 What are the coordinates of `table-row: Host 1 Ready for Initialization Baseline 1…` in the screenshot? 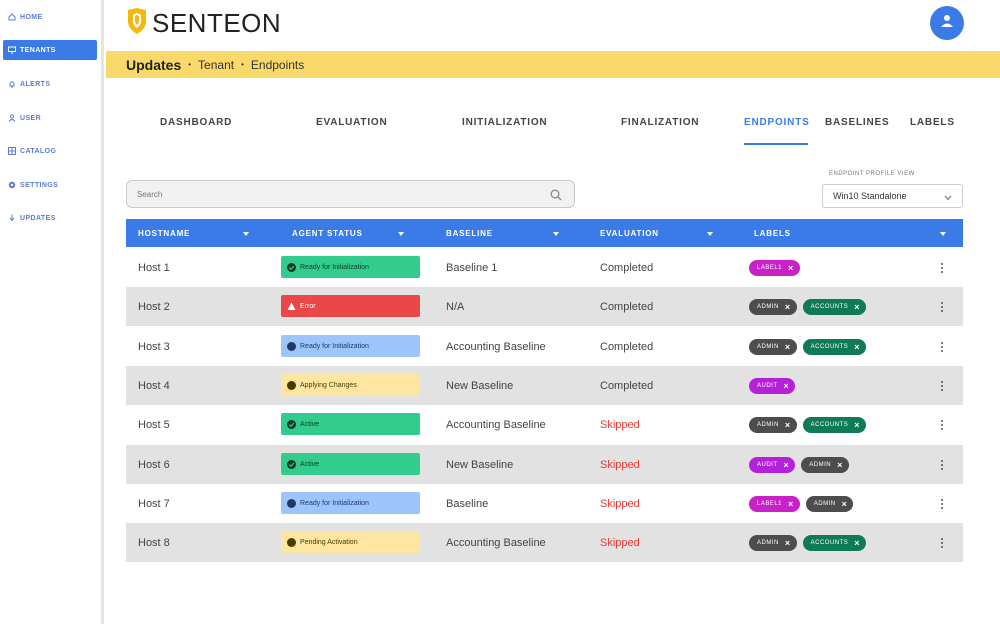 It's located at (544, 267).